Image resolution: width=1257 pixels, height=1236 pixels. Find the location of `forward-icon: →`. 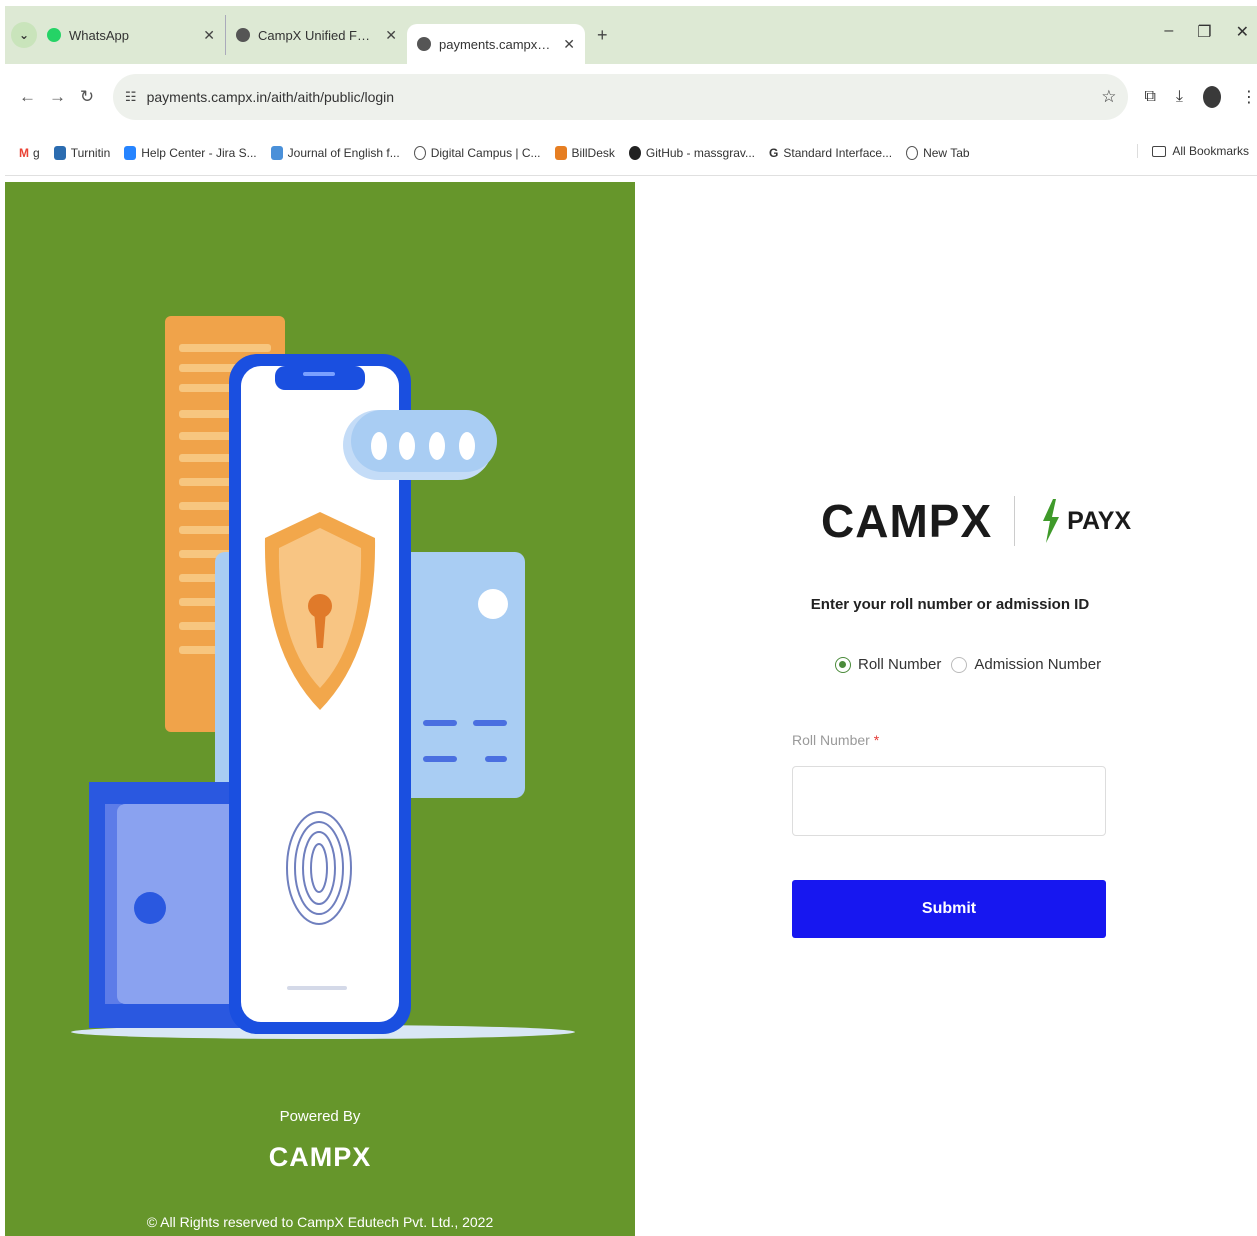

forward-icon: → is located at coordinates (57, 97).